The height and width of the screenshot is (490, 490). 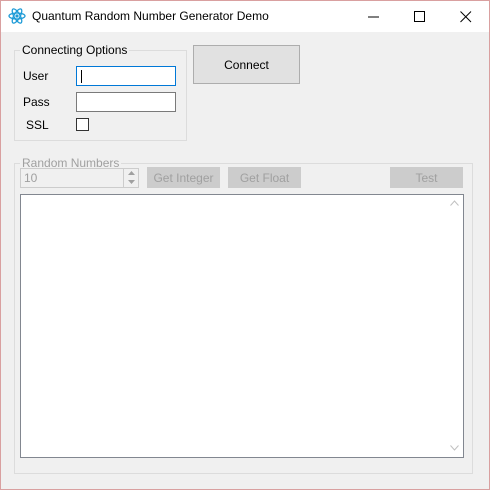 I want to click on minimize-icon, so click(x=373, y=17).